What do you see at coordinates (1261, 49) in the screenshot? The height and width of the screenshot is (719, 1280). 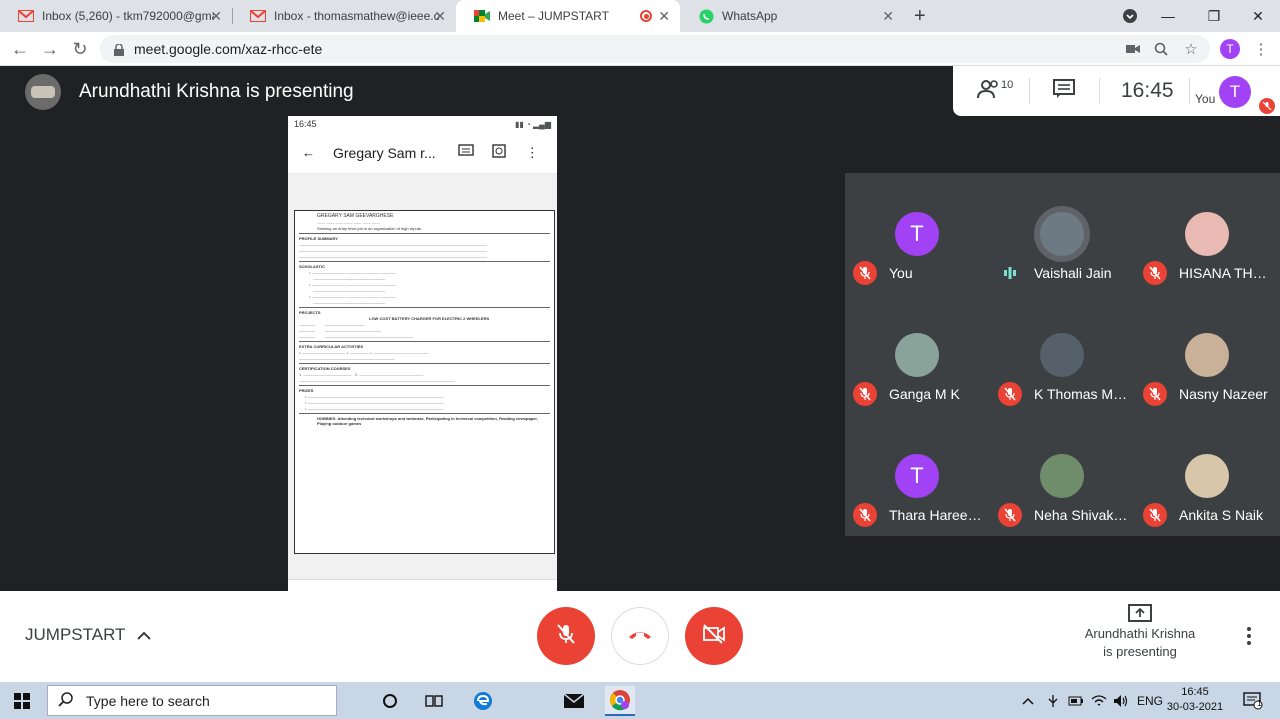 I see `browser-menu-icon: ⋮` at bounding box center [1261, 49].